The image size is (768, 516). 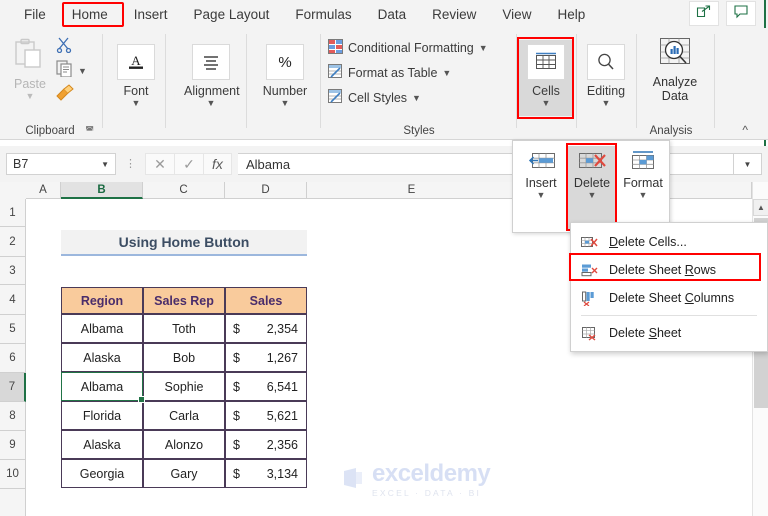 What do you see at coordinates (184, 473) in the screenshot?
I see `table-row: Gary` at bounding box center [184, 473].